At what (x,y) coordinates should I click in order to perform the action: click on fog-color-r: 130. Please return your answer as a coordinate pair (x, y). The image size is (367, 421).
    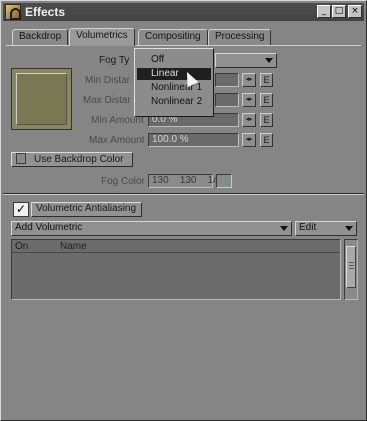
    Looking at the image, I should click on (160, 180).